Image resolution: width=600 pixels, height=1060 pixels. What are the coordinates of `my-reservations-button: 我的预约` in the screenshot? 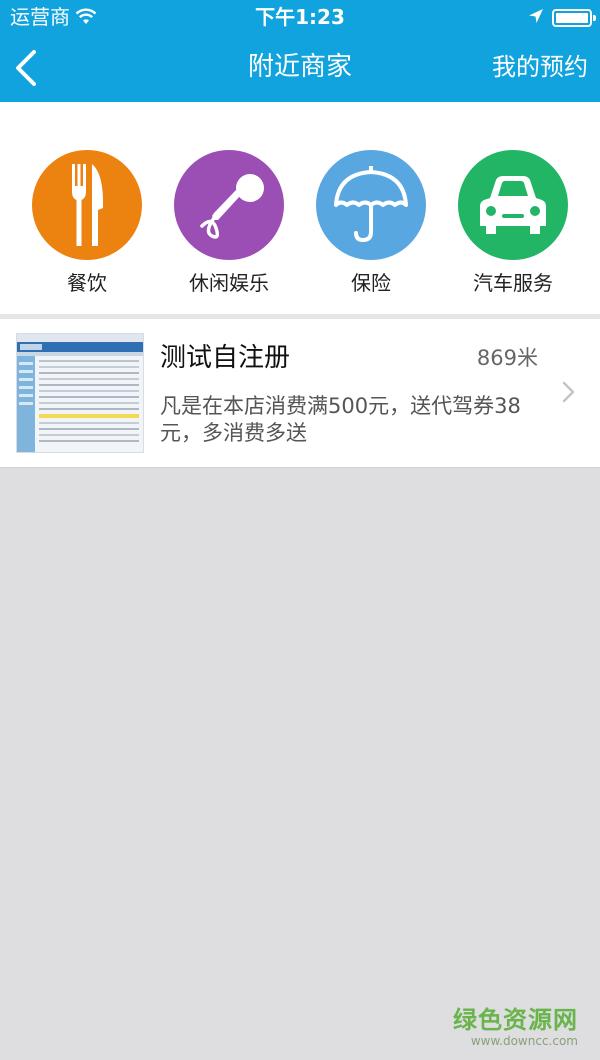 It's located at (540, 67).